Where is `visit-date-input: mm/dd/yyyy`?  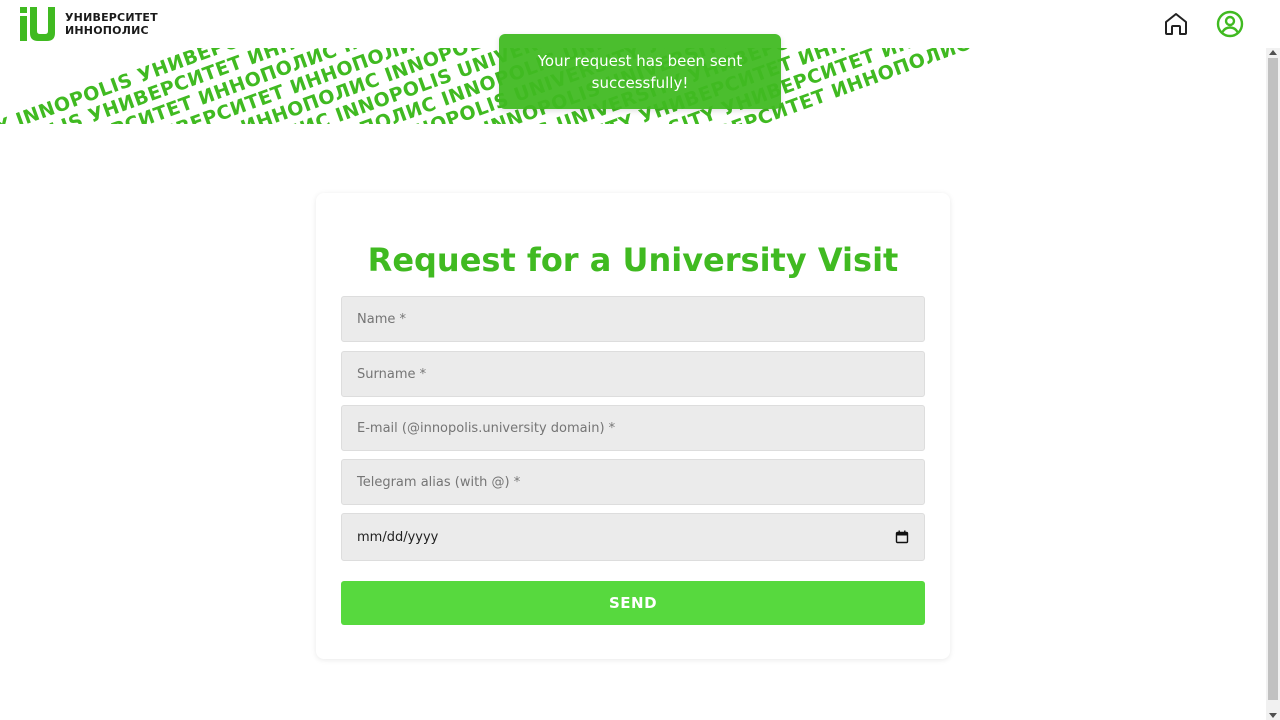
visit-date-input: mm/dd/yyyy is located at coordinates (633, 537).